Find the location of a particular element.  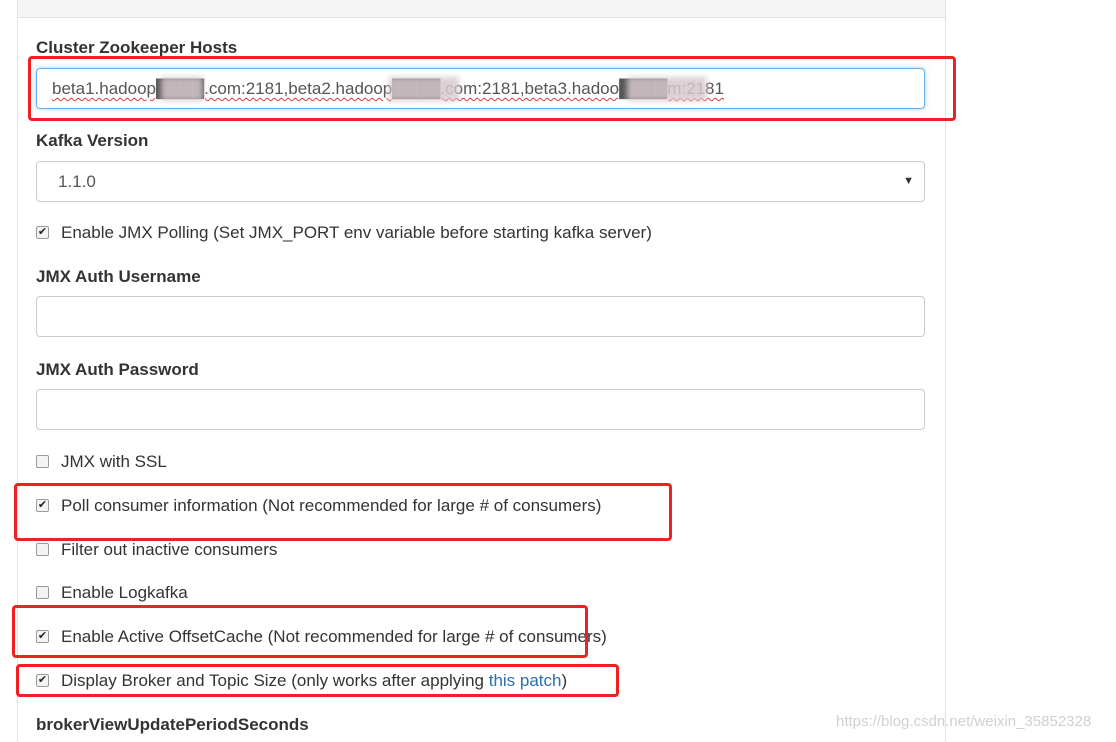

panel-header is located at coordinates (481, 9).